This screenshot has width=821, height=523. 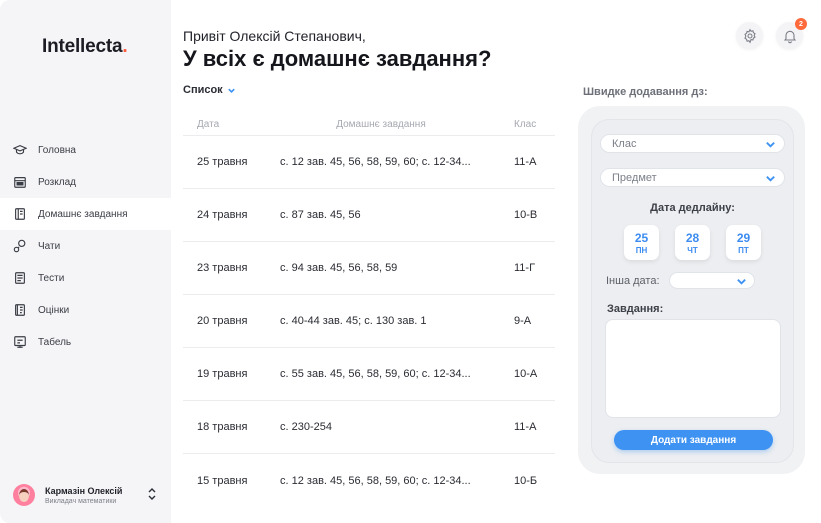 I want to click on user-role: Викладач математики, so click(x=81, y=501).